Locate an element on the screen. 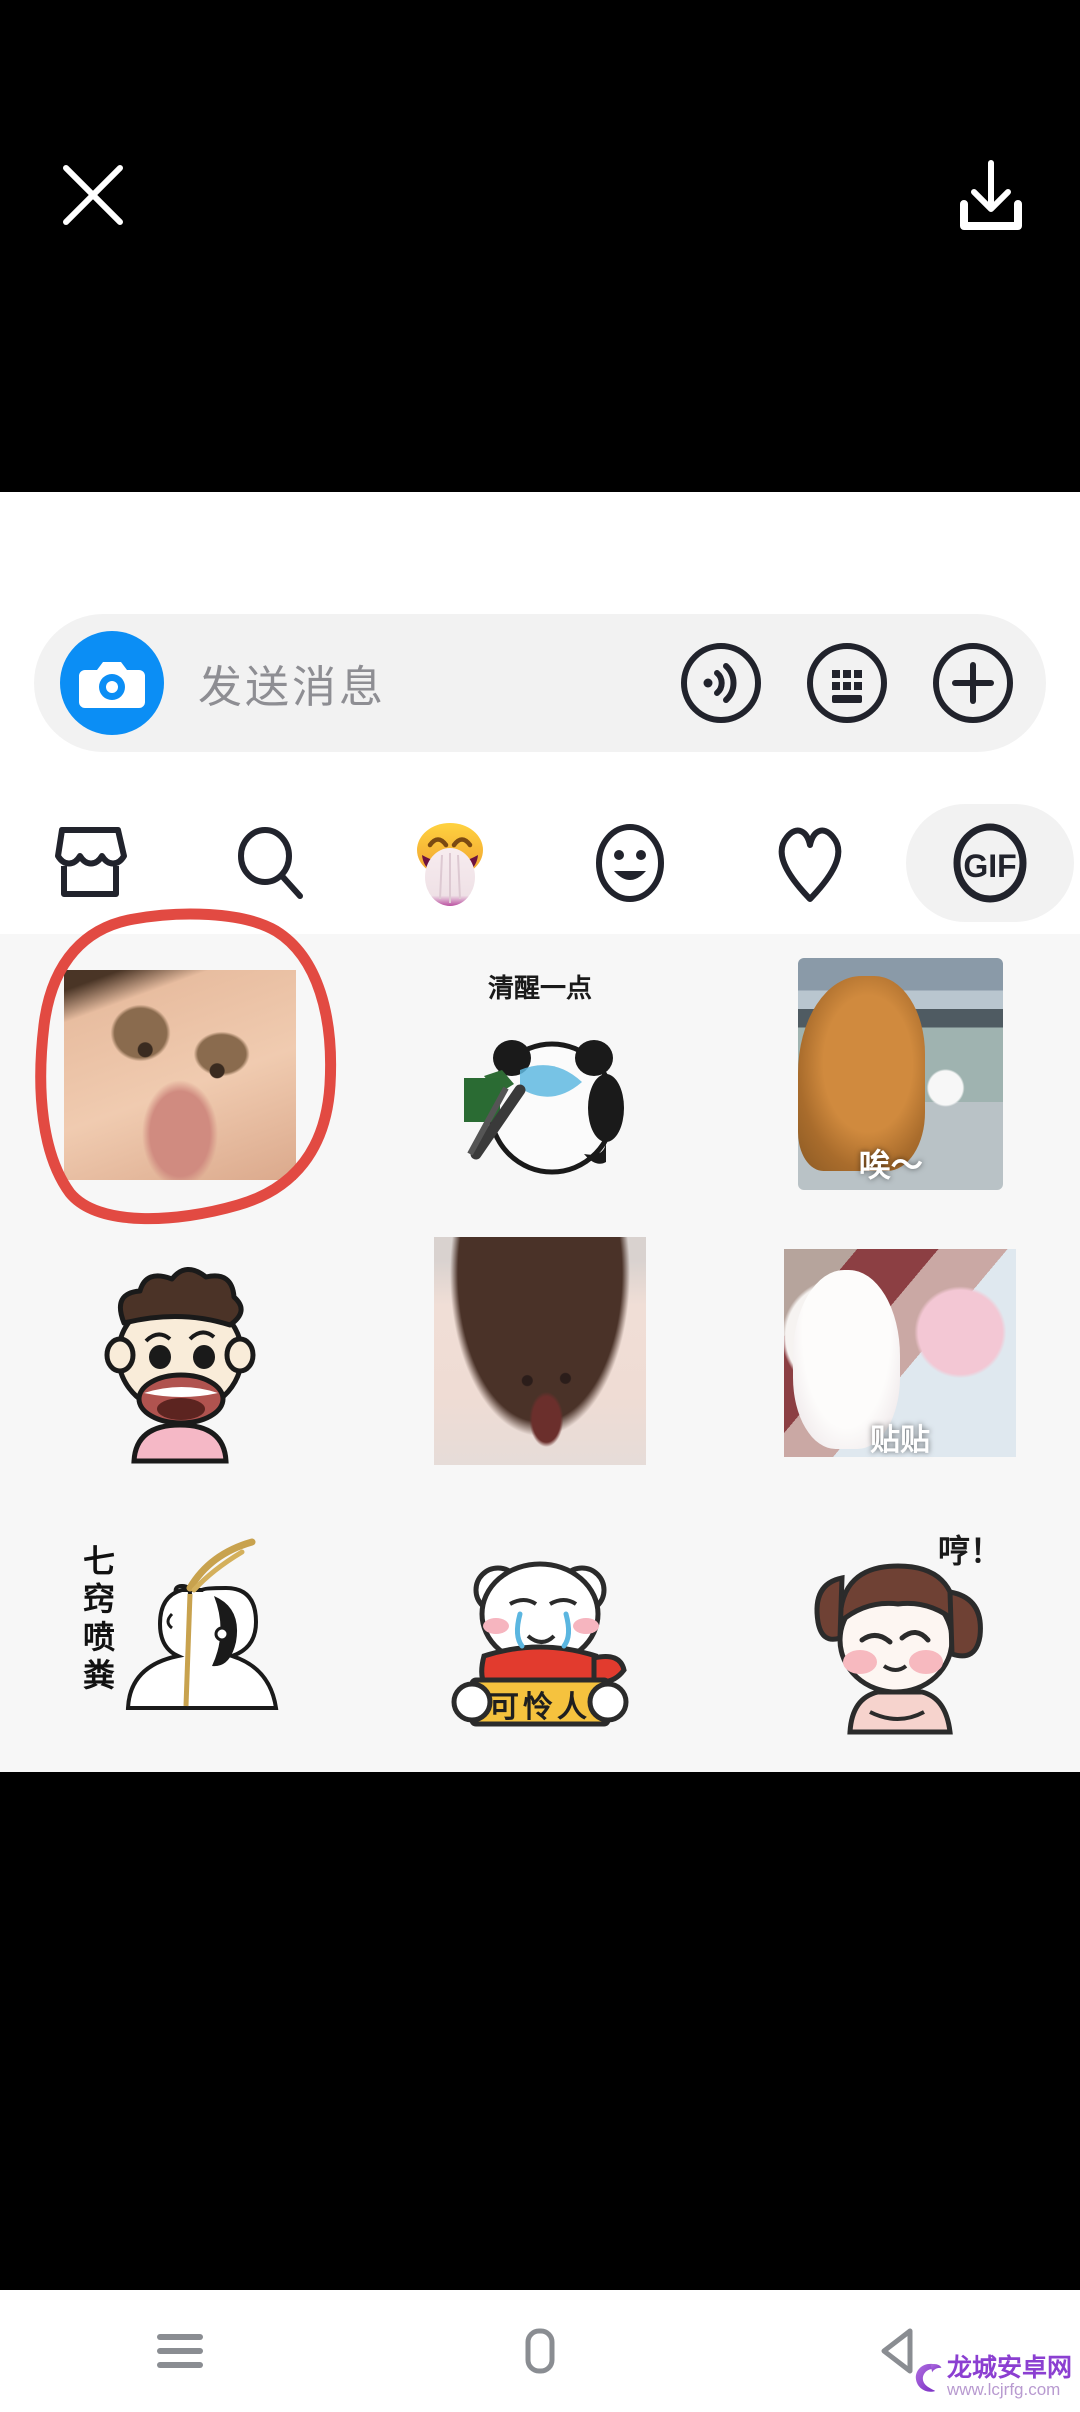 This screenshot has width=1080, height=2412. input-bar-actions is located at coordinates (847, 683).